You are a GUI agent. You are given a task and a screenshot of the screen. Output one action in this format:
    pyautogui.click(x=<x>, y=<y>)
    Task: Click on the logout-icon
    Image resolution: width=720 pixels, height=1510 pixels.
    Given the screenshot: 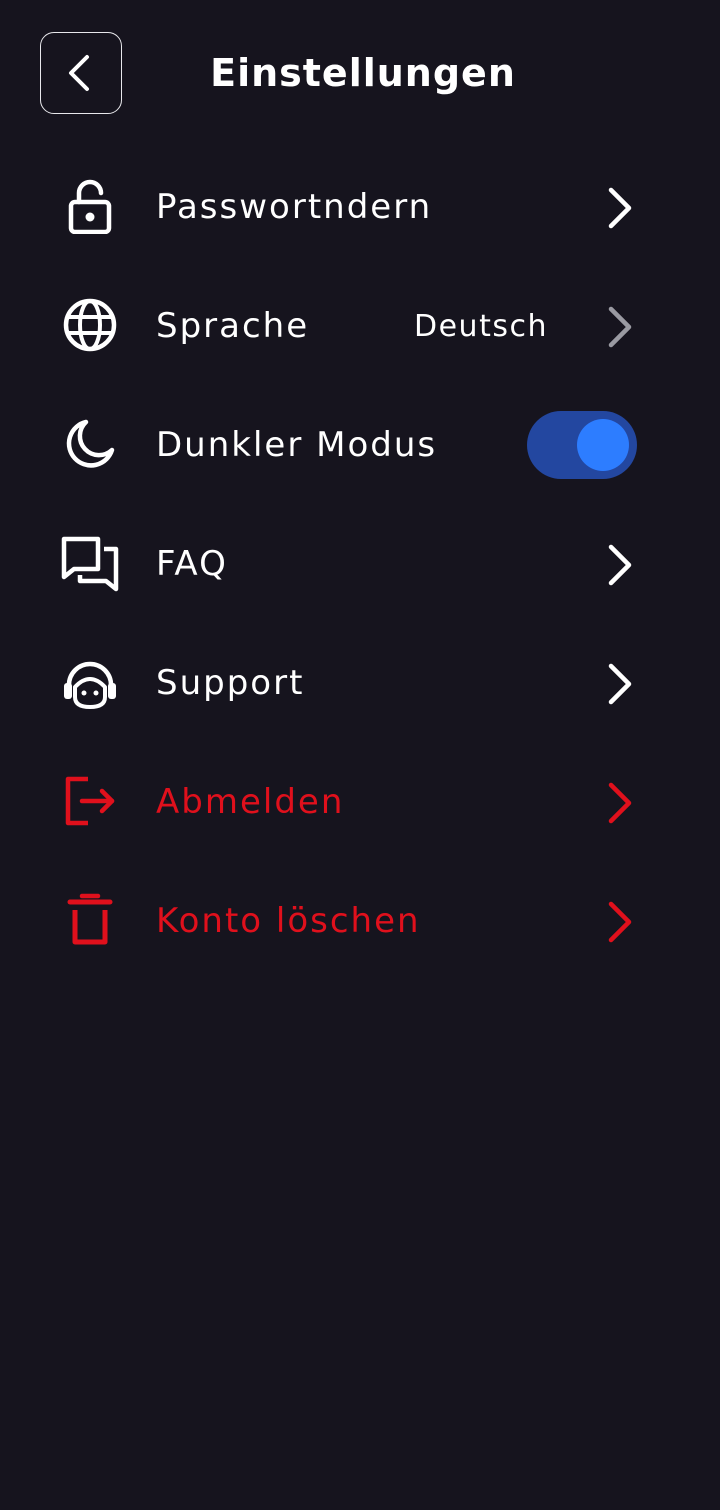 What is the action you would take?
    pyautogui.click(x=90, y=801)
    